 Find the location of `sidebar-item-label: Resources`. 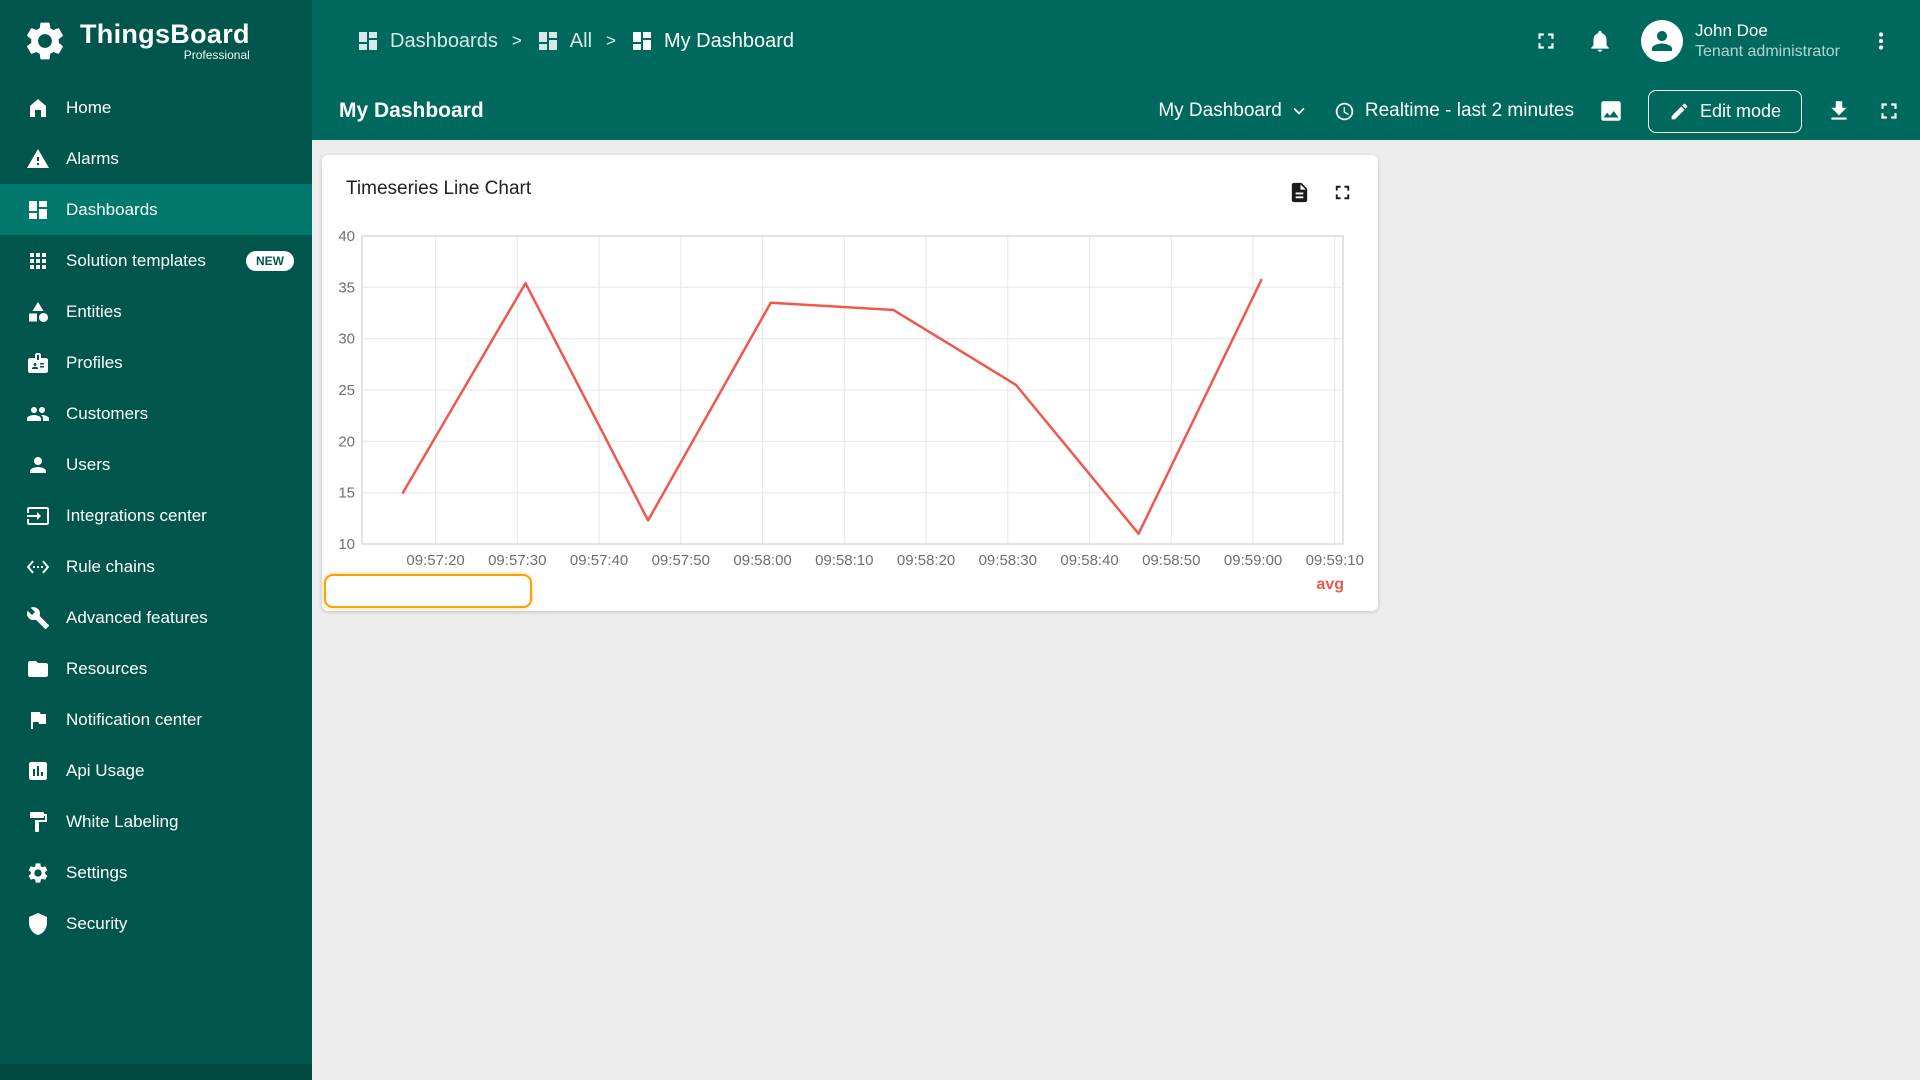

sidebar-item-label: Resources is located at coordinates (107, 668).